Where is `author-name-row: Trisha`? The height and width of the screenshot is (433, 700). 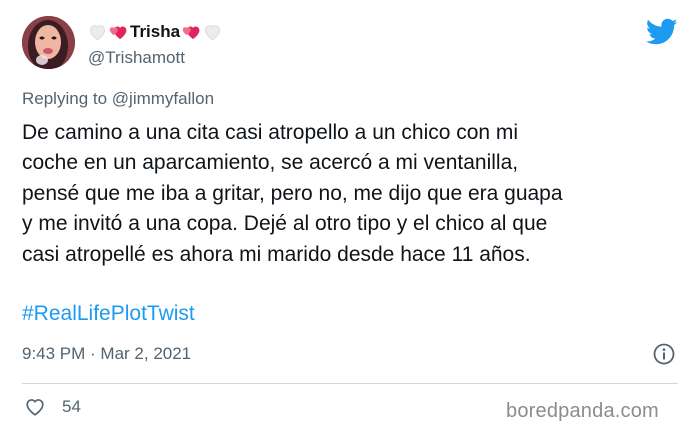 author-name-row: Trisha is located at coordinates (155, 32).